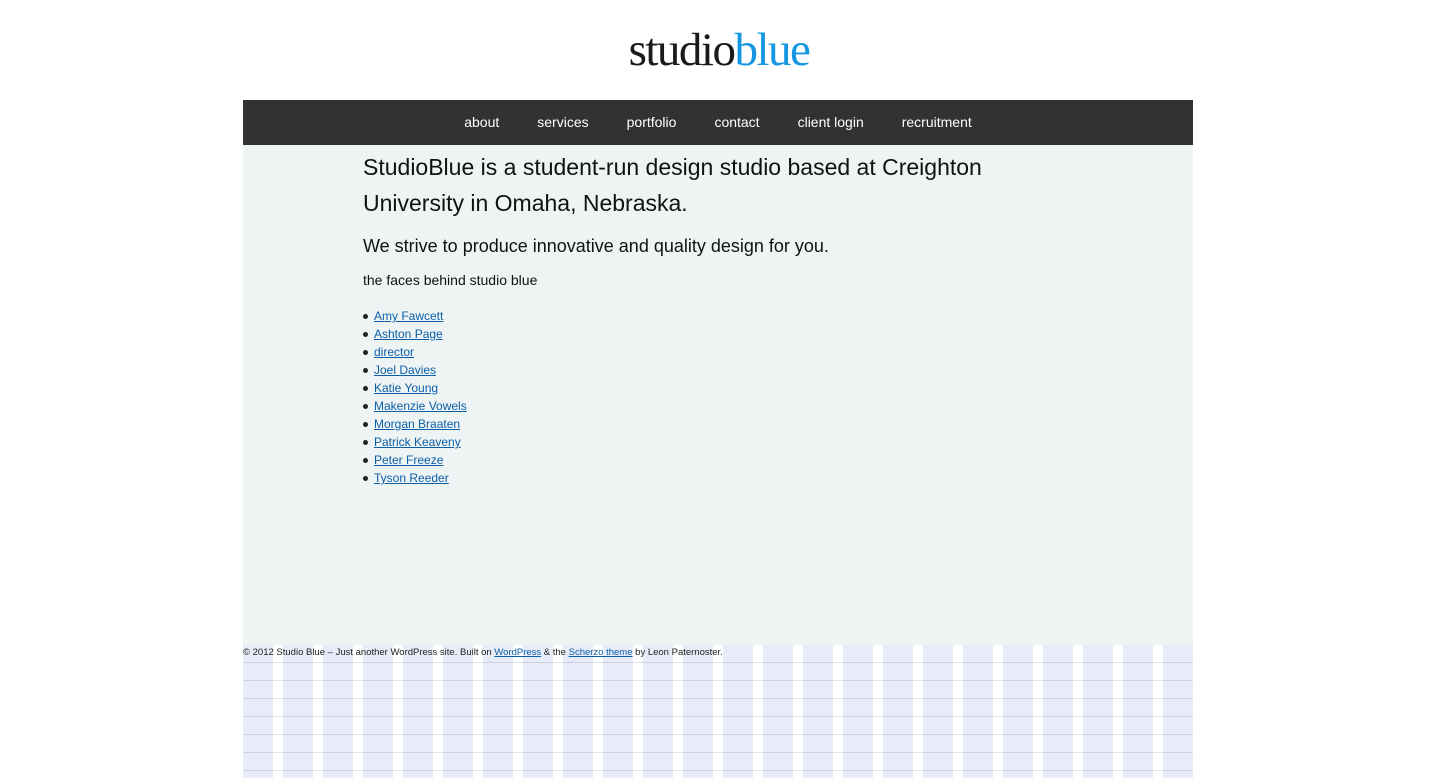 This screenshot has height=778, width=1438. I want to click on nav-item-about: about, so click(481, 122).